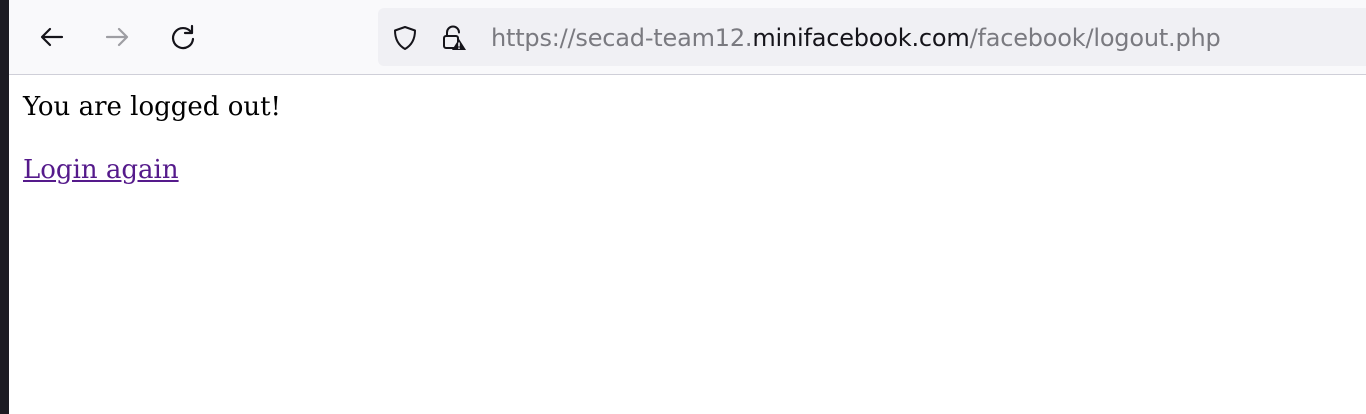 This screenshot has width=1366, height=414. What do you see at coordinates (152, 107) in the screenshot?
I see `logout-message: You are logged out!` at bounding box center [152, 107].